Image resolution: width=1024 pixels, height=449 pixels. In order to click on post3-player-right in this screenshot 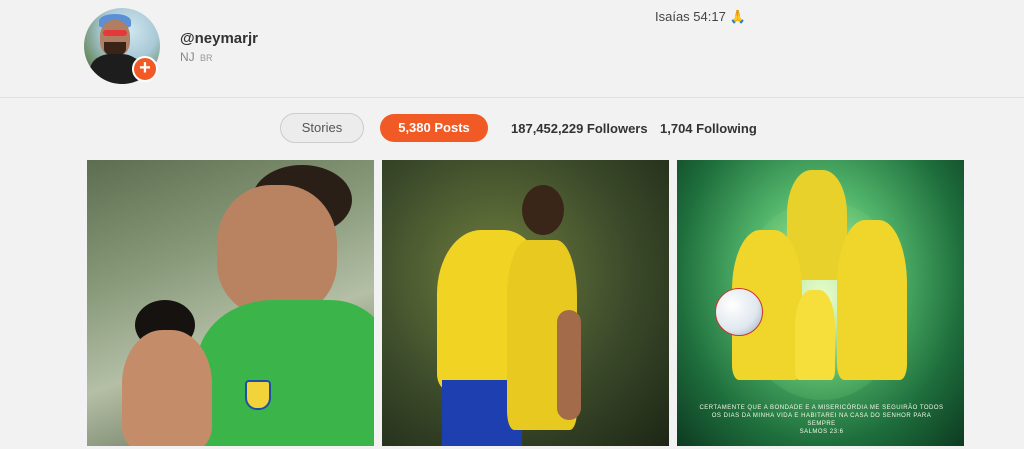, I will do `click(872, 300)`.